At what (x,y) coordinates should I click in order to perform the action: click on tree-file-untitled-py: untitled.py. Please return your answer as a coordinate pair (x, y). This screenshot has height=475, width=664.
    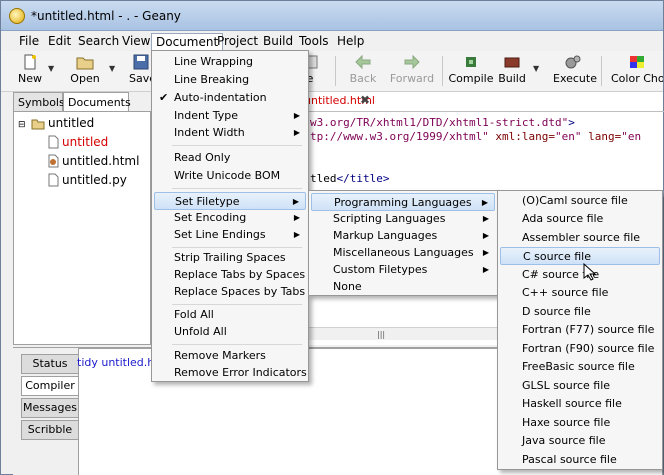
    Looking at the image, I should click on (94, 180).